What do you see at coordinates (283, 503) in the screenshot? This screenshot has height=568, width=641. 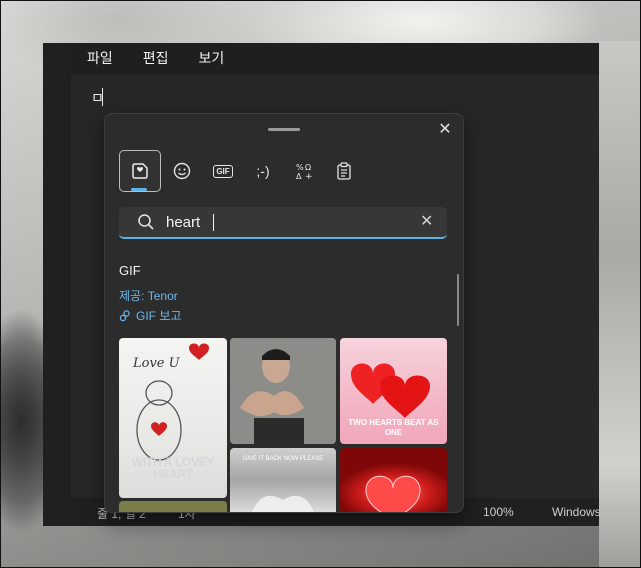 I see `hands-heart-illustration` at bounding box center [283, 503].